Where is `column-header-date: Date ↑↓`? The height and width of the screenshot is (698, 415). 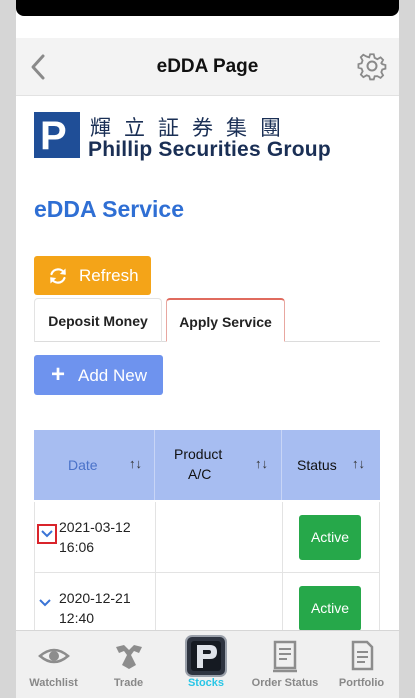 column-header-date: Date ↑↓ is located at coordinates (94, 465).